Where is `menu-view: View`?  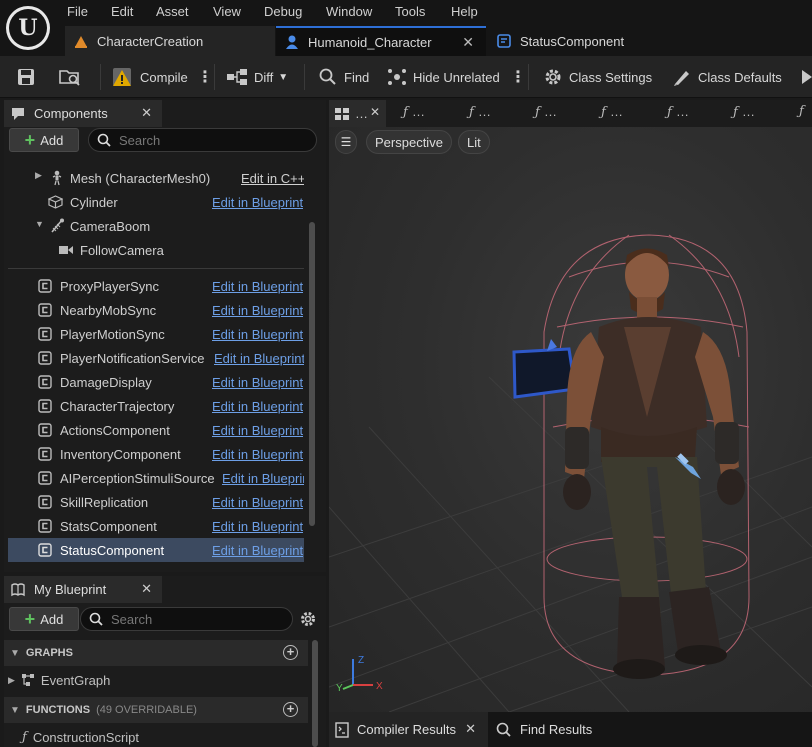 menu-view: View is located at coordinates (227, 12).